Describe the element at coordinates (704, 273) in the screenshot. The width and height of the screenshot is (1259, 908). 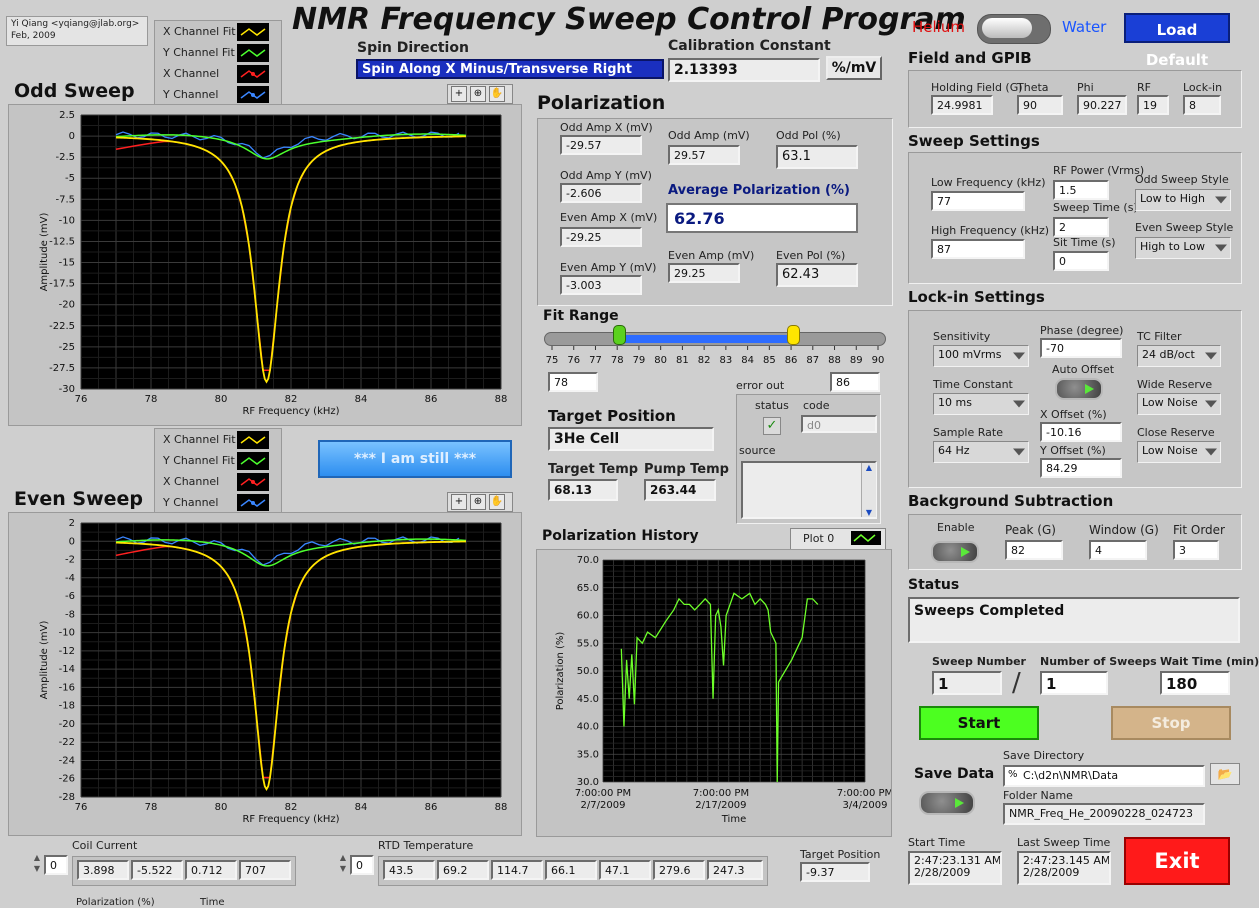
I see `even-amp-value: 29.25` at that location.